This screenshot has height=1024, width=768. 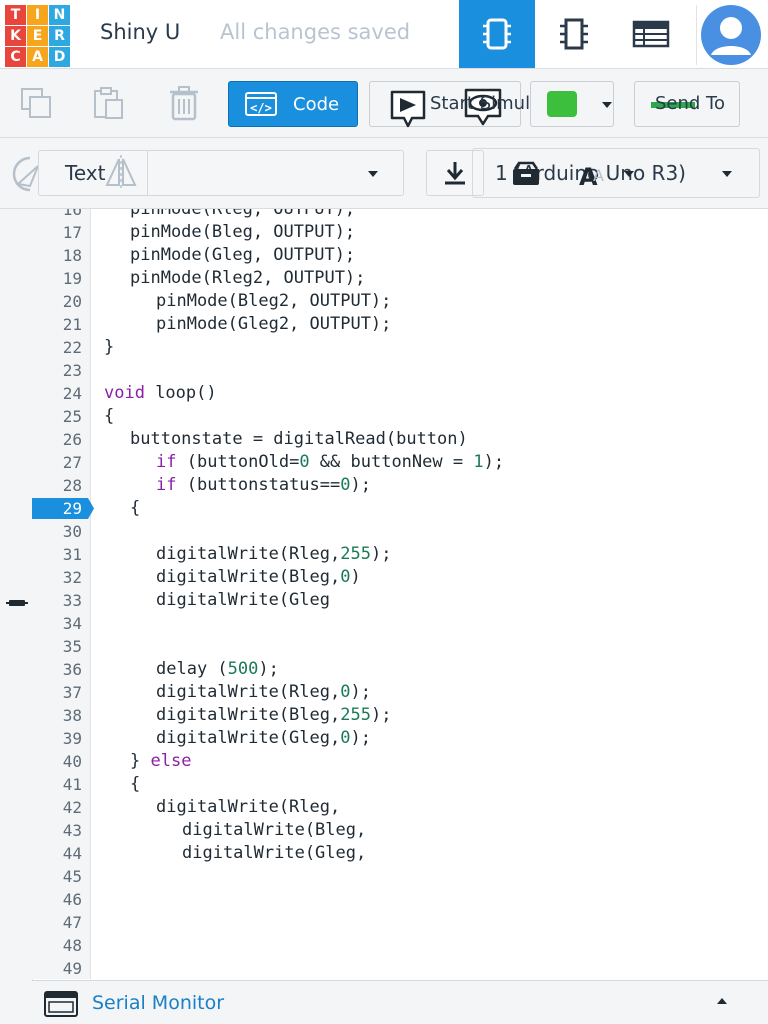 What do you see at coordinates (72, 439) in the screenshot?
I see `line-number: 26` at bounding box center [72, 439].